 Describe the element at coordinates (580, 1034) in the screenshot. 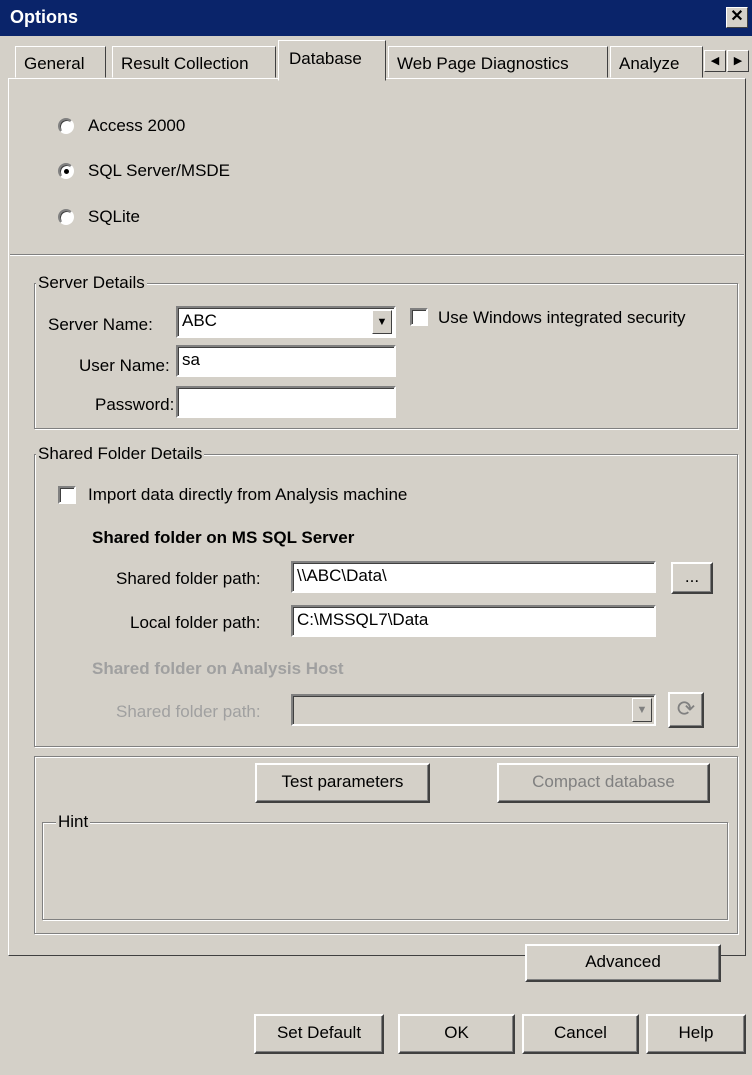

I see `cancel-button: Cancel` at that location.